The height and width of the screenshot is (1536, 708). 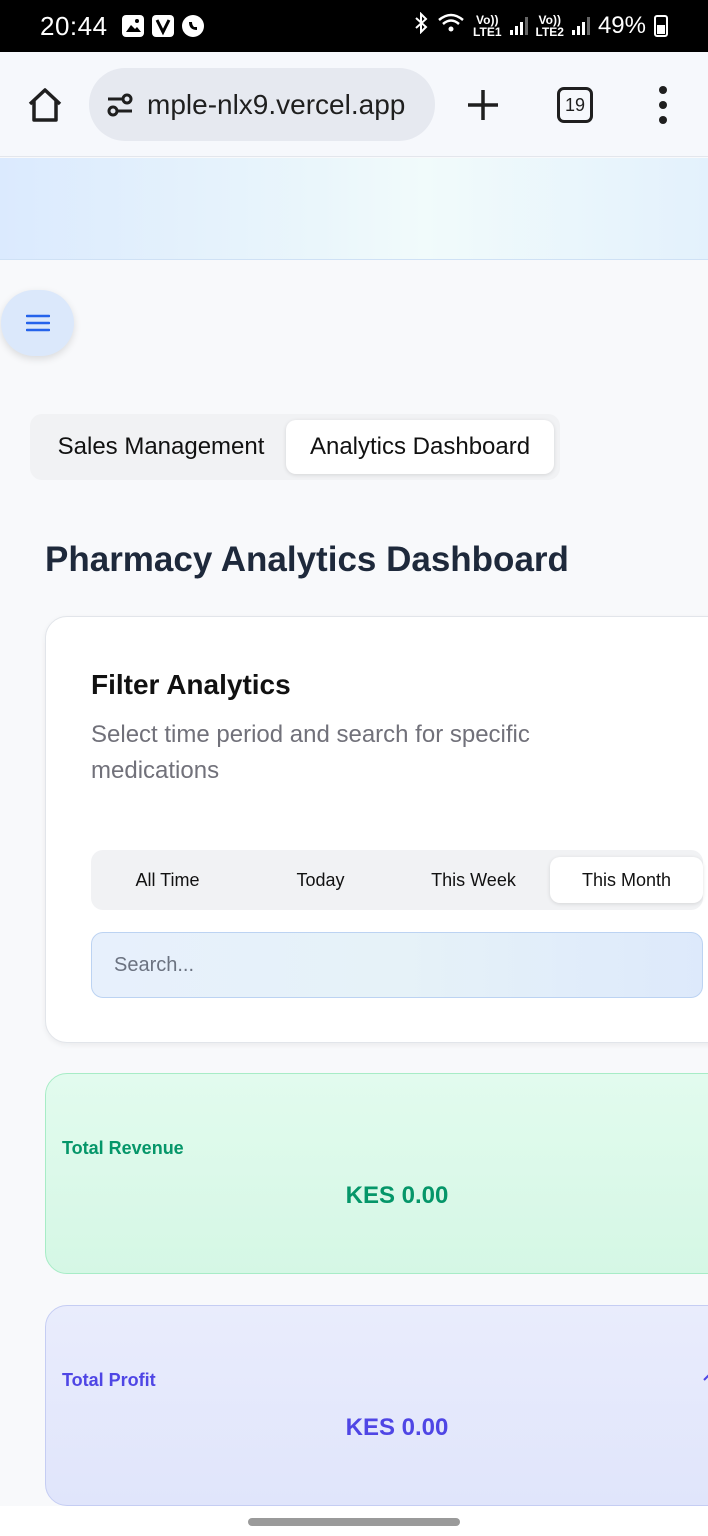 I want to click on page-title: Pharmacy Analytics Dashboard, so click(x=307, y=559).